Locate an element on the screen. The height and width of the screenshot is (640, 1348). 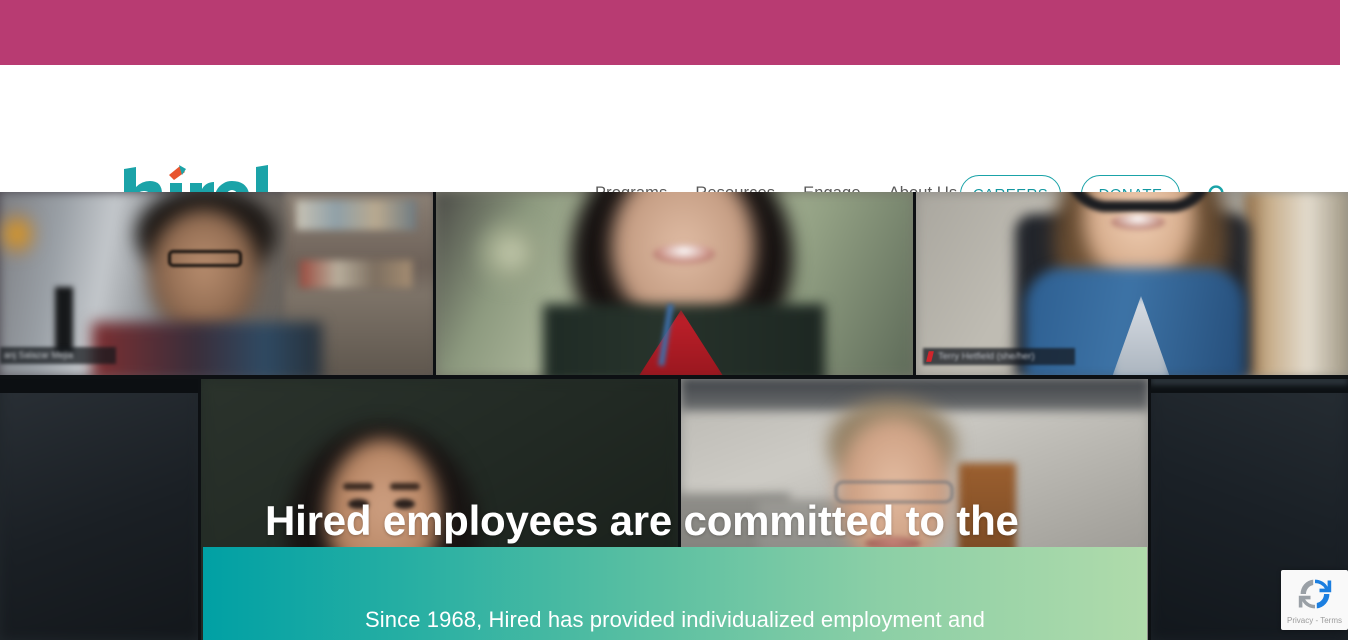
video-tile-b is located at coordinates (675, 284).